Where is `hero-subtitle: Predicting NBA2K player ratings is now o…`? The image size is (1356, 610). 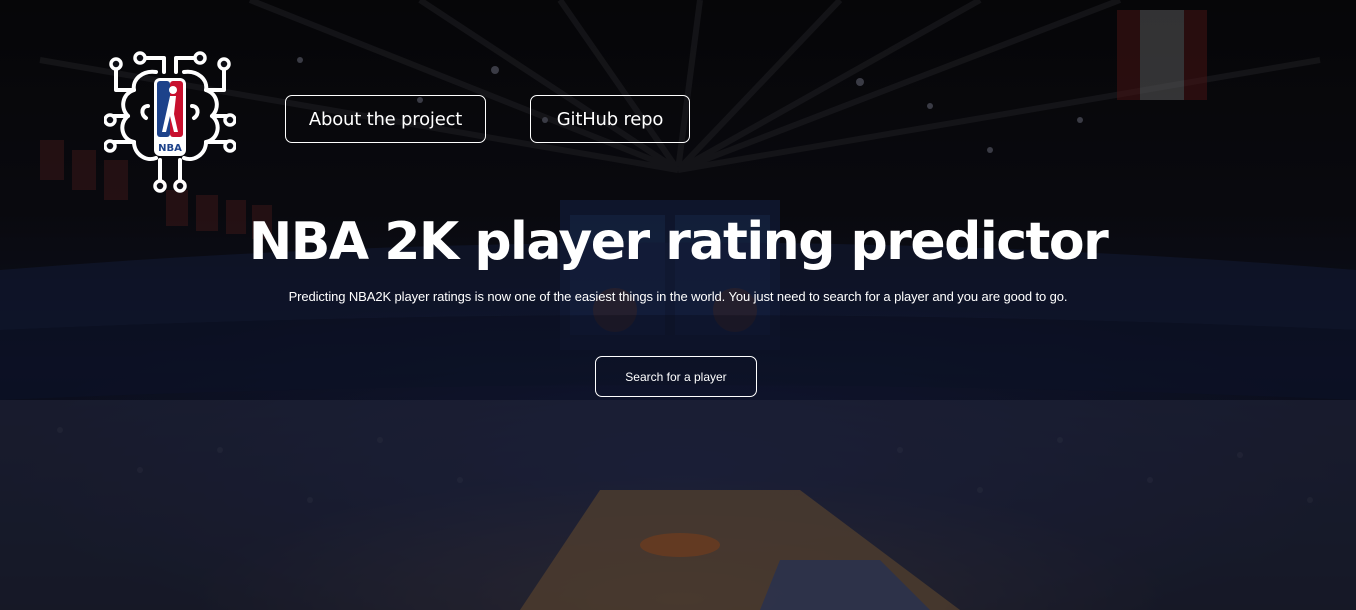 hero-subtitle: Predicting NBA2K player ratings is now o… is located at coordinates (678, 296).